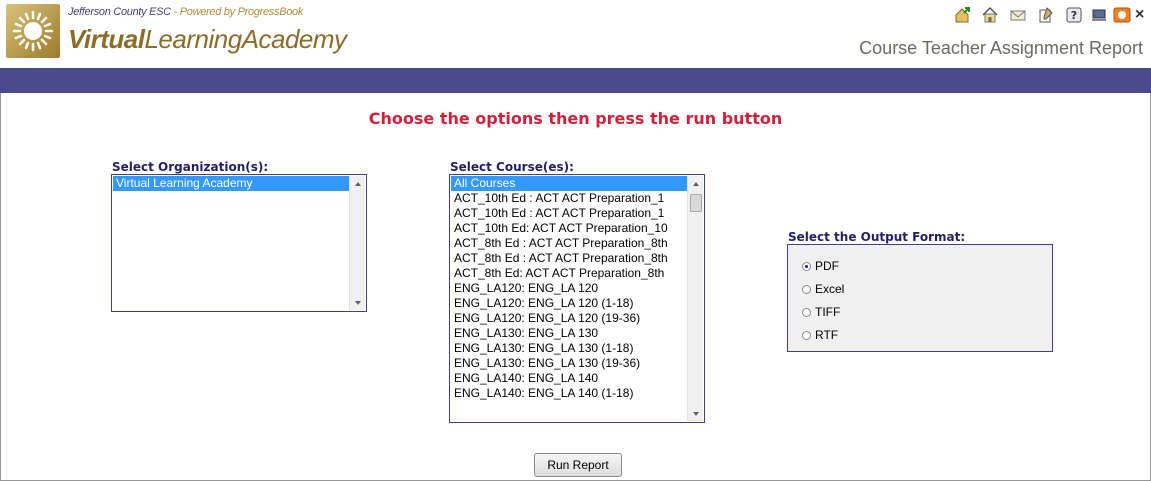 The image size is (1151, 482). What do you see at coordinates (569, 228) in the screenshot?
I see `course-option: ACT_10th Ed: ACT ACT Preparation_10` at bounding box center [569, 228].